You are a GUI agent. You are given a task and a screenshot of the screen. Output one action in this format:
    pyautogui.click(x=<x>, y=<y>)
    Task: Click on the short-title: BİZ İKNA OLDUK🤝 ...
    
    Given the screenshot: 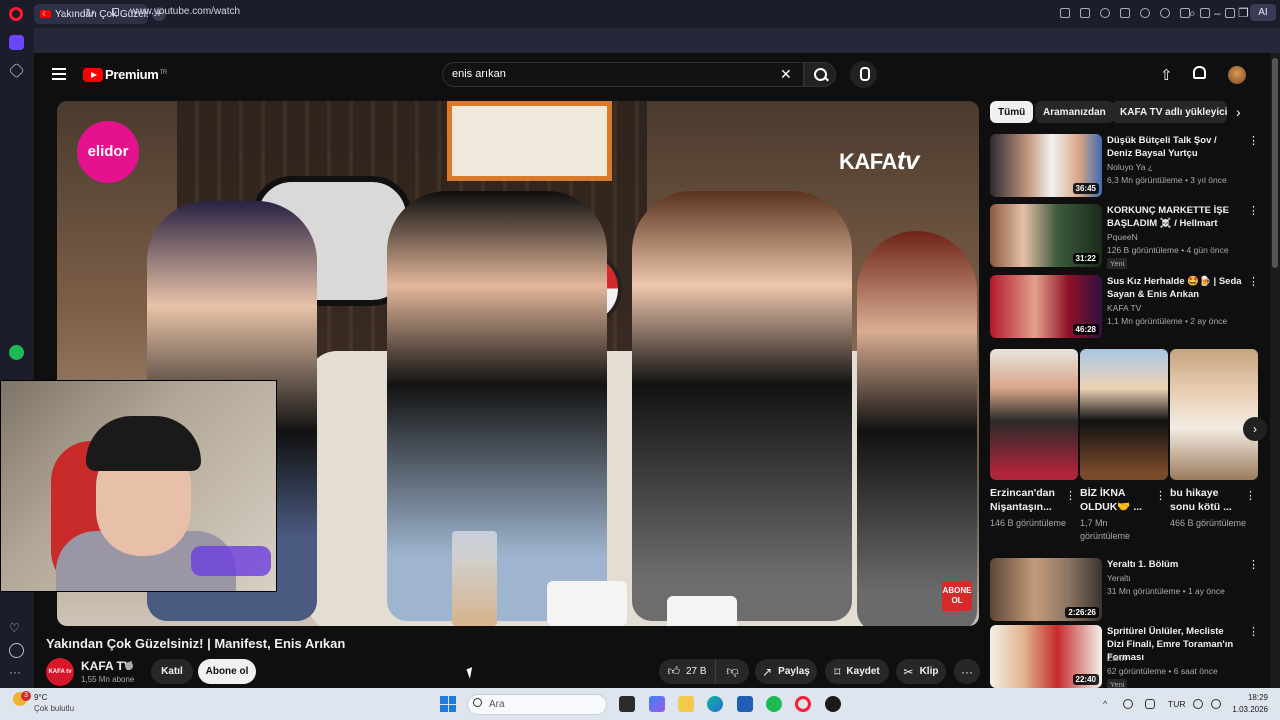 What is the action you would take?
    pyautogui.click(x=1116, y=500)
    